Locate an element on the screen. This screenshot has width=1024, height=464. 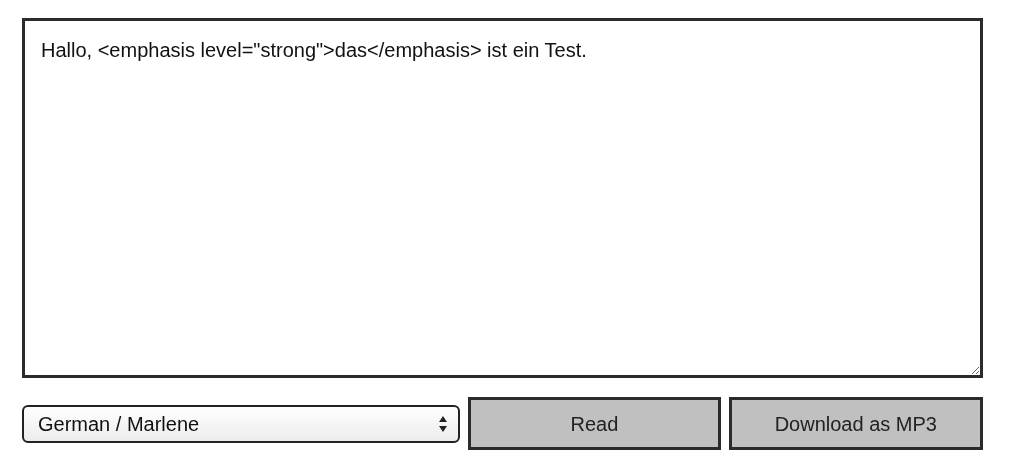
up-down-arrows-icon is located at coordinates (443, 423).